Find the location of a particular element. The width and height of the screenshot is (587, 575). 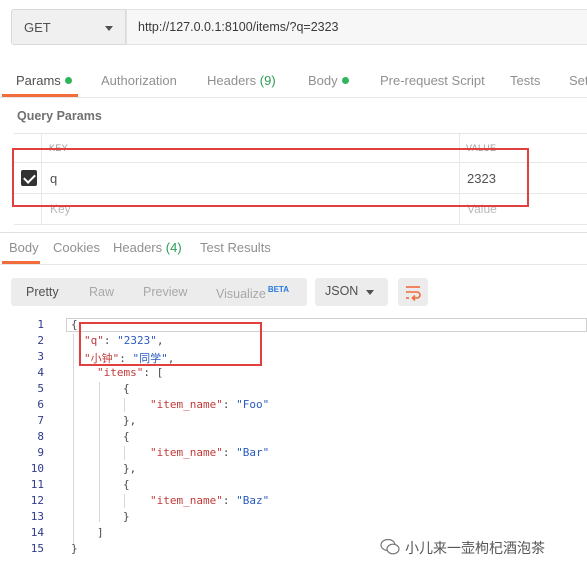

line-number: 11 is located at coordinates (37, 484).